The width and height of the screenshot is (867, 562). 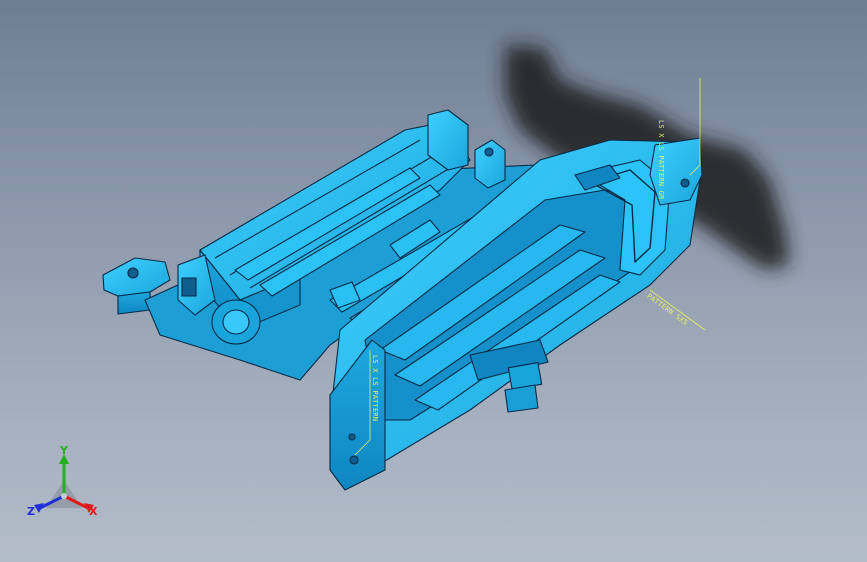 What do you see at coordinates (66, 484) in the screenshot?
I see `coordinate-triad: Y X Z` at bounding box center [66, 484].